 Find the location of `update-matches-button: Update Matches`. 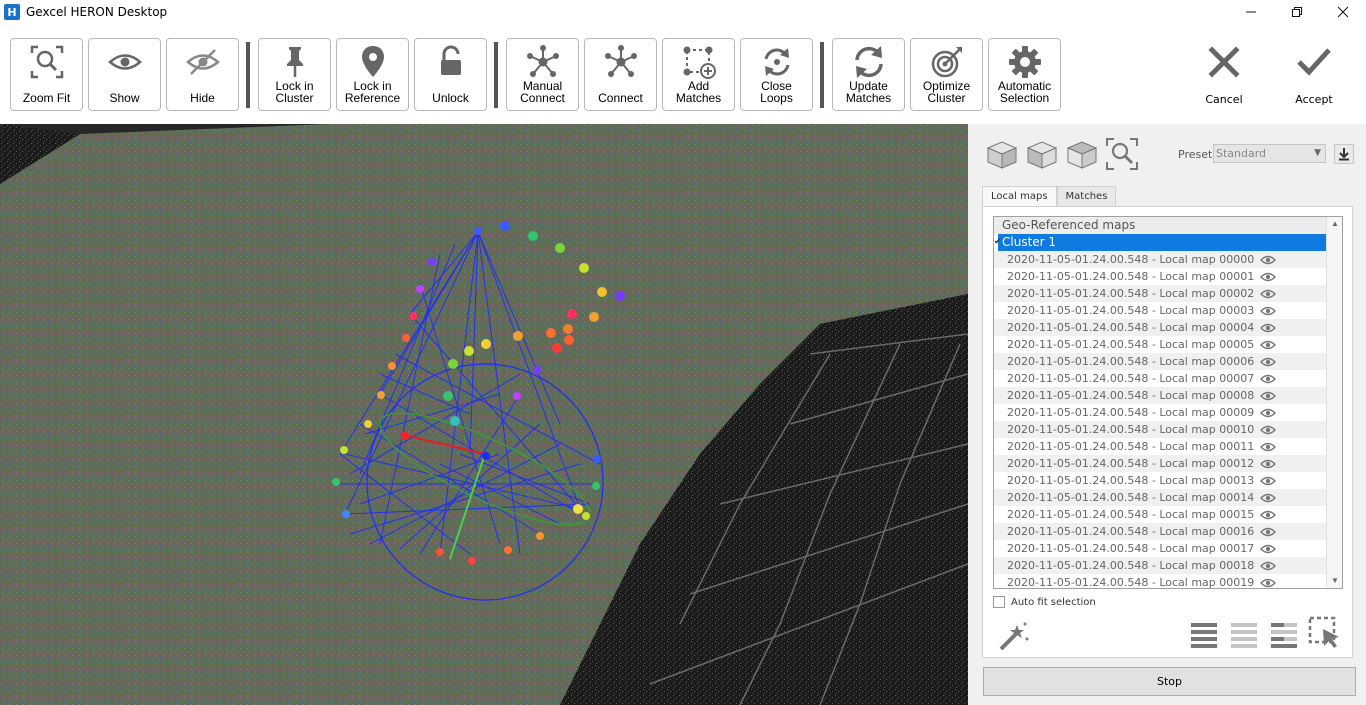

update-matches-button: Update Matches is located at coordinates (868, 74).